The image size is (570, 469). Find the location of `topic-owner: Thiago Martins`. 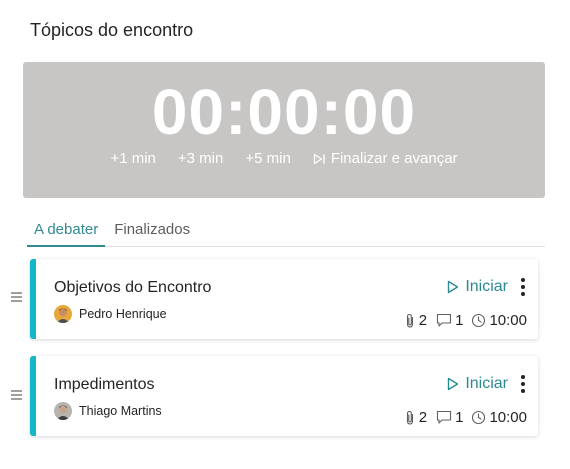

topic-owner: Thiago Martins is located at coordinates (108, 411).